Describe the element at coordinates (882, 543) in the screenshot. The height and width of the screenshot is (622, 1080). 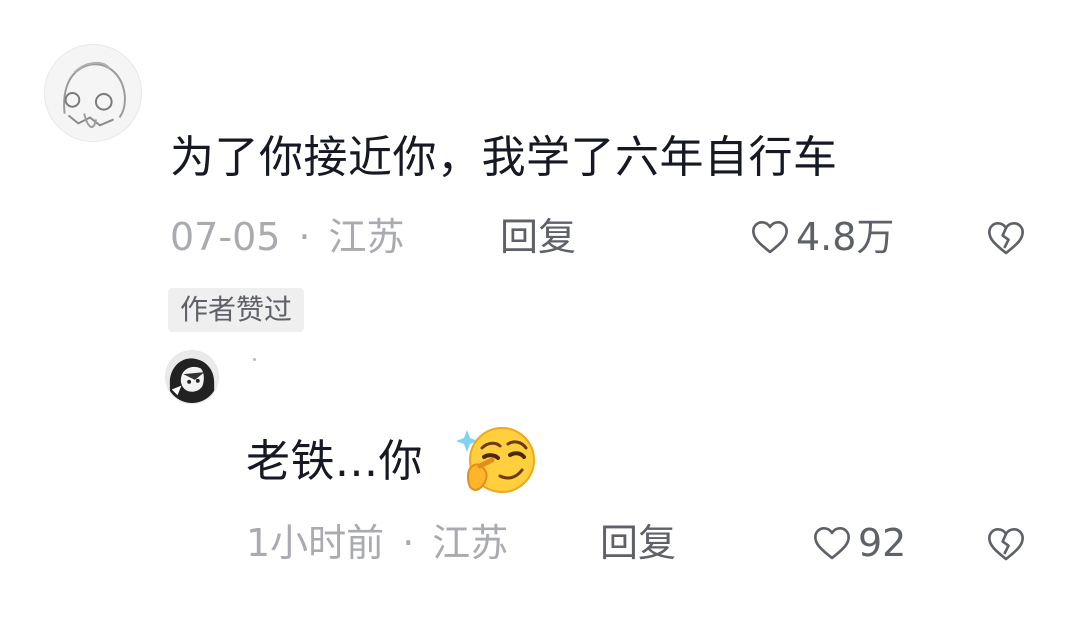
I see `like-count: 92` at that location.